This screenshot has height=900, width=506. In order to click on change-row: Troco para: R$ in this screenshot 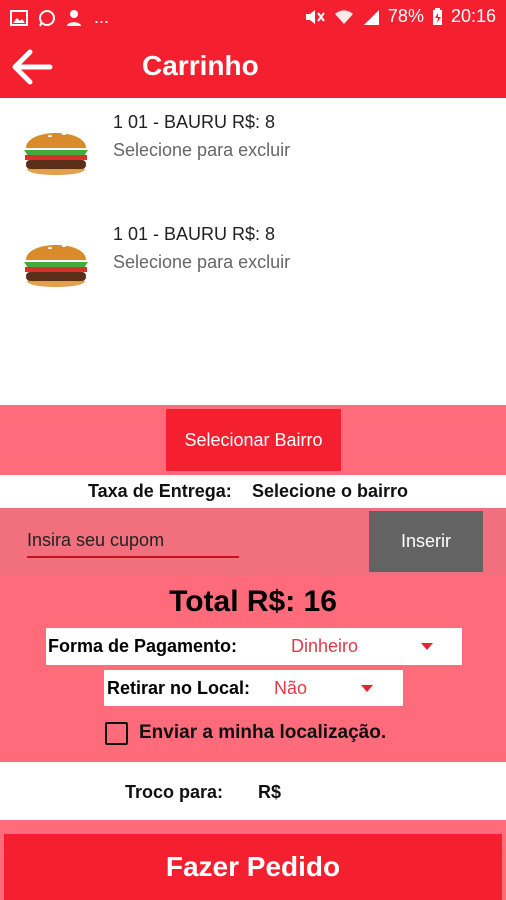, I will do `click(253, 791)`.